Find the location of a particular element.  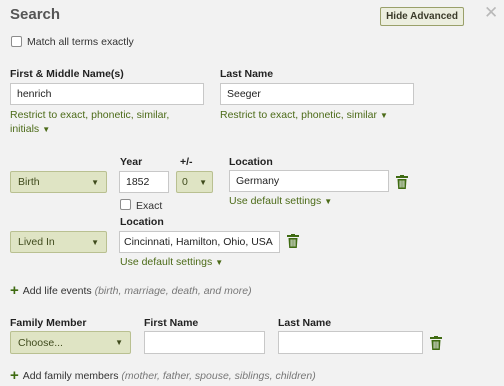

family-first-name-input is located at coordinates (204, 342).